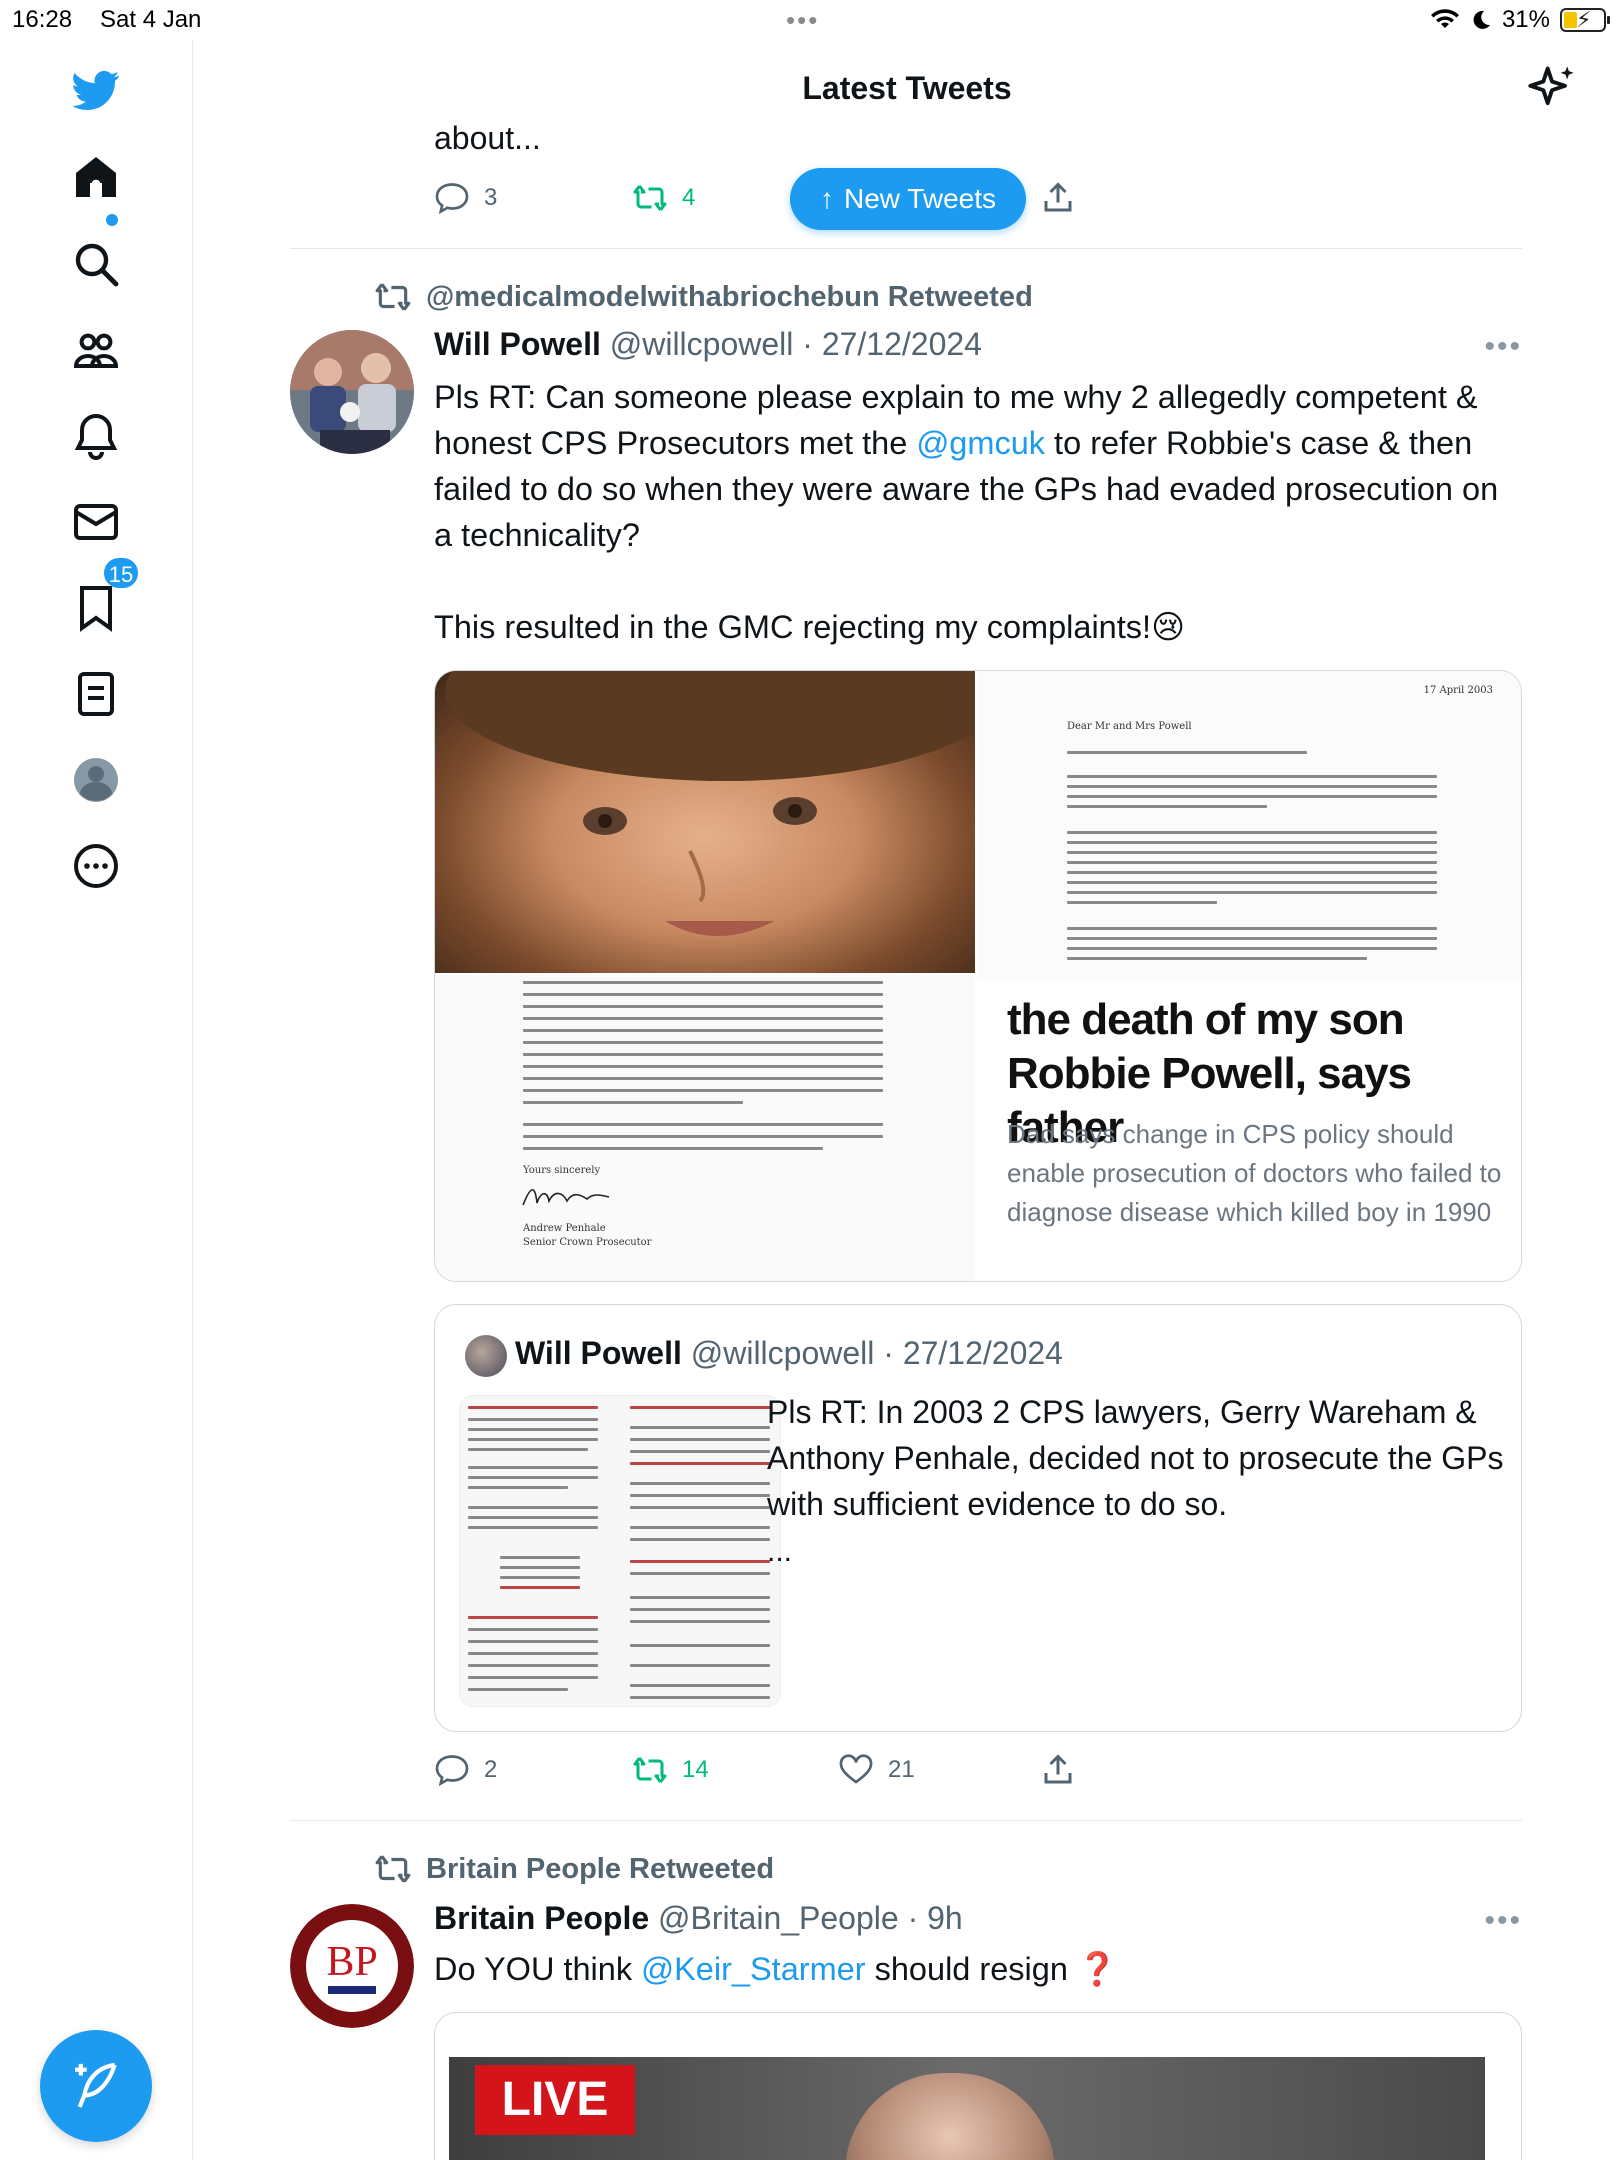 The image size is (1620, 2160). Describe the element at coordinates (753, 1969) in the screenshot. I see `mention-link: @Keir_Starmer` at that location.